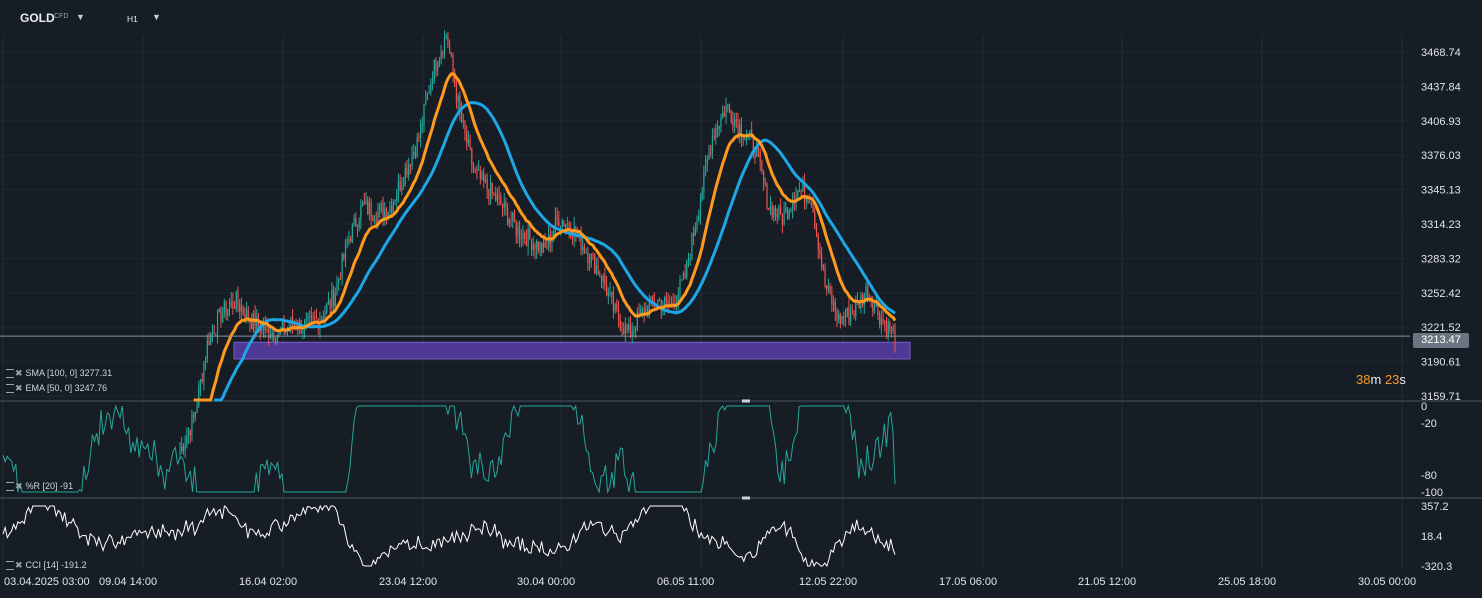 This screenshot has width=1482, height=598. Describe the element at coordinates (1441, 363) in the screenshot. I see `price-tick-label: 3190.61` at that location.